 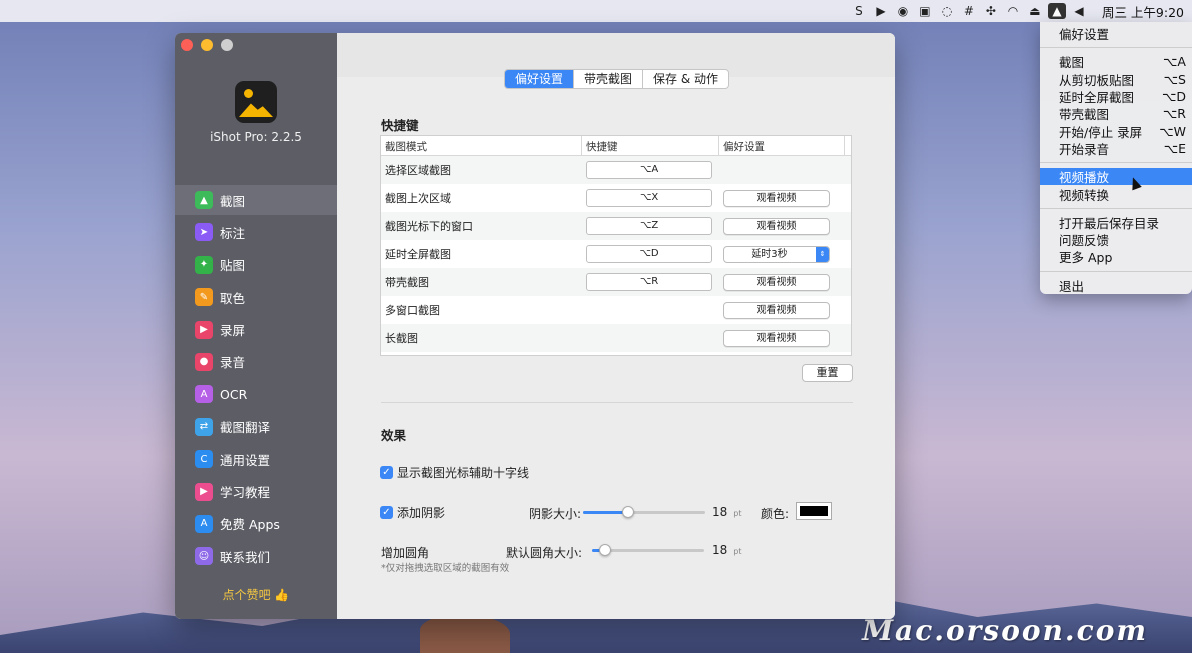 What do you see at coordinates (947, 11) in the screenshot?
I see `chat-icon: ◌` at bounding box center [947, 11].